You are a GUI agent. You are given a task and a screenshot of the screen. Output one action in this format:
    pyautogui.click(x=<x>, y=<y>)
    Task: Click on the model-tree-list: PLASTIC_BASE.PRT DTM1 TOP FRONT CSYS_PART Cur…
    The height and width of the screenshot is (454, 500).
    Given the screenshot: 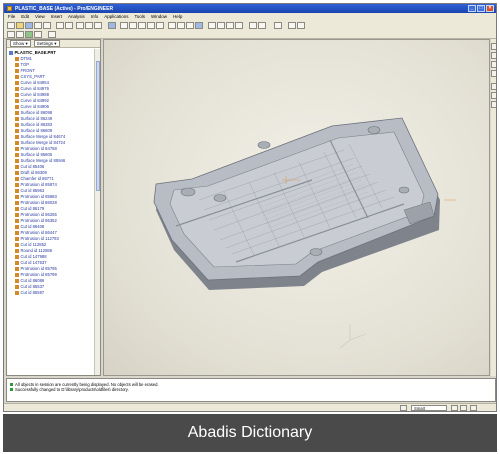 What is the action you would take?
    pyautogui.click(x=50, y=212)
    